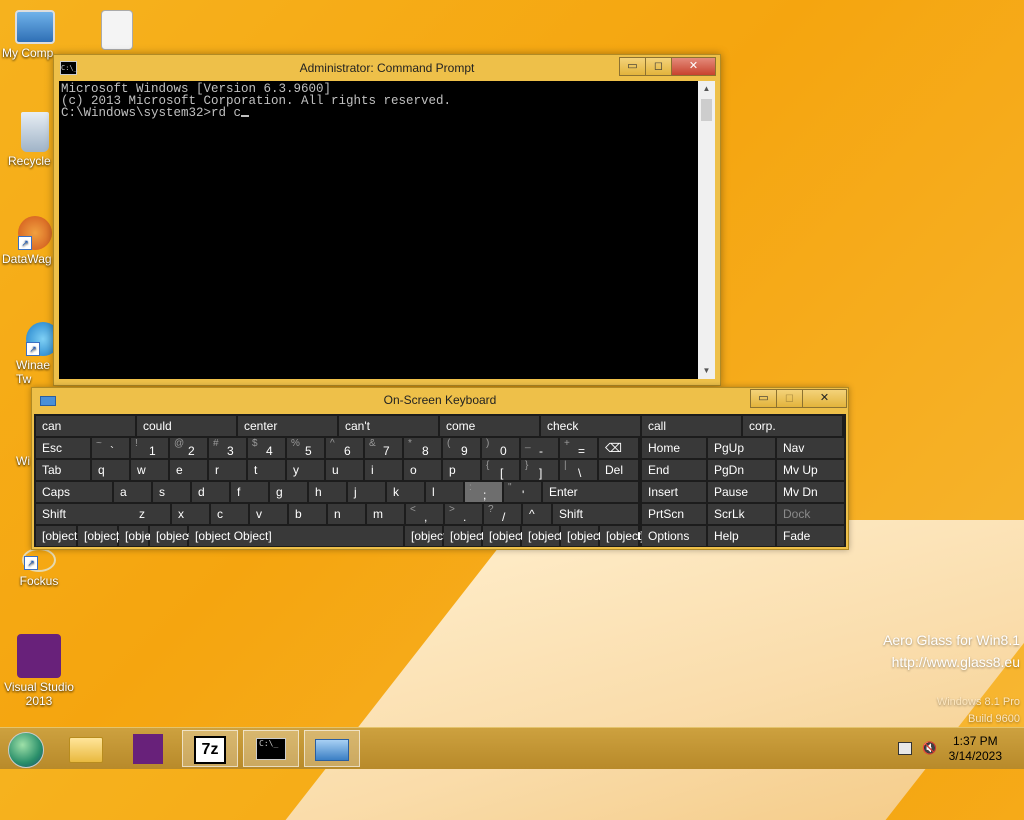 This screenshot has width=1024, height=820. What do you see at coordinates (537, 514) in the screenshot?
I see `keyboard-key: ^` at bounding box center [537, 514].